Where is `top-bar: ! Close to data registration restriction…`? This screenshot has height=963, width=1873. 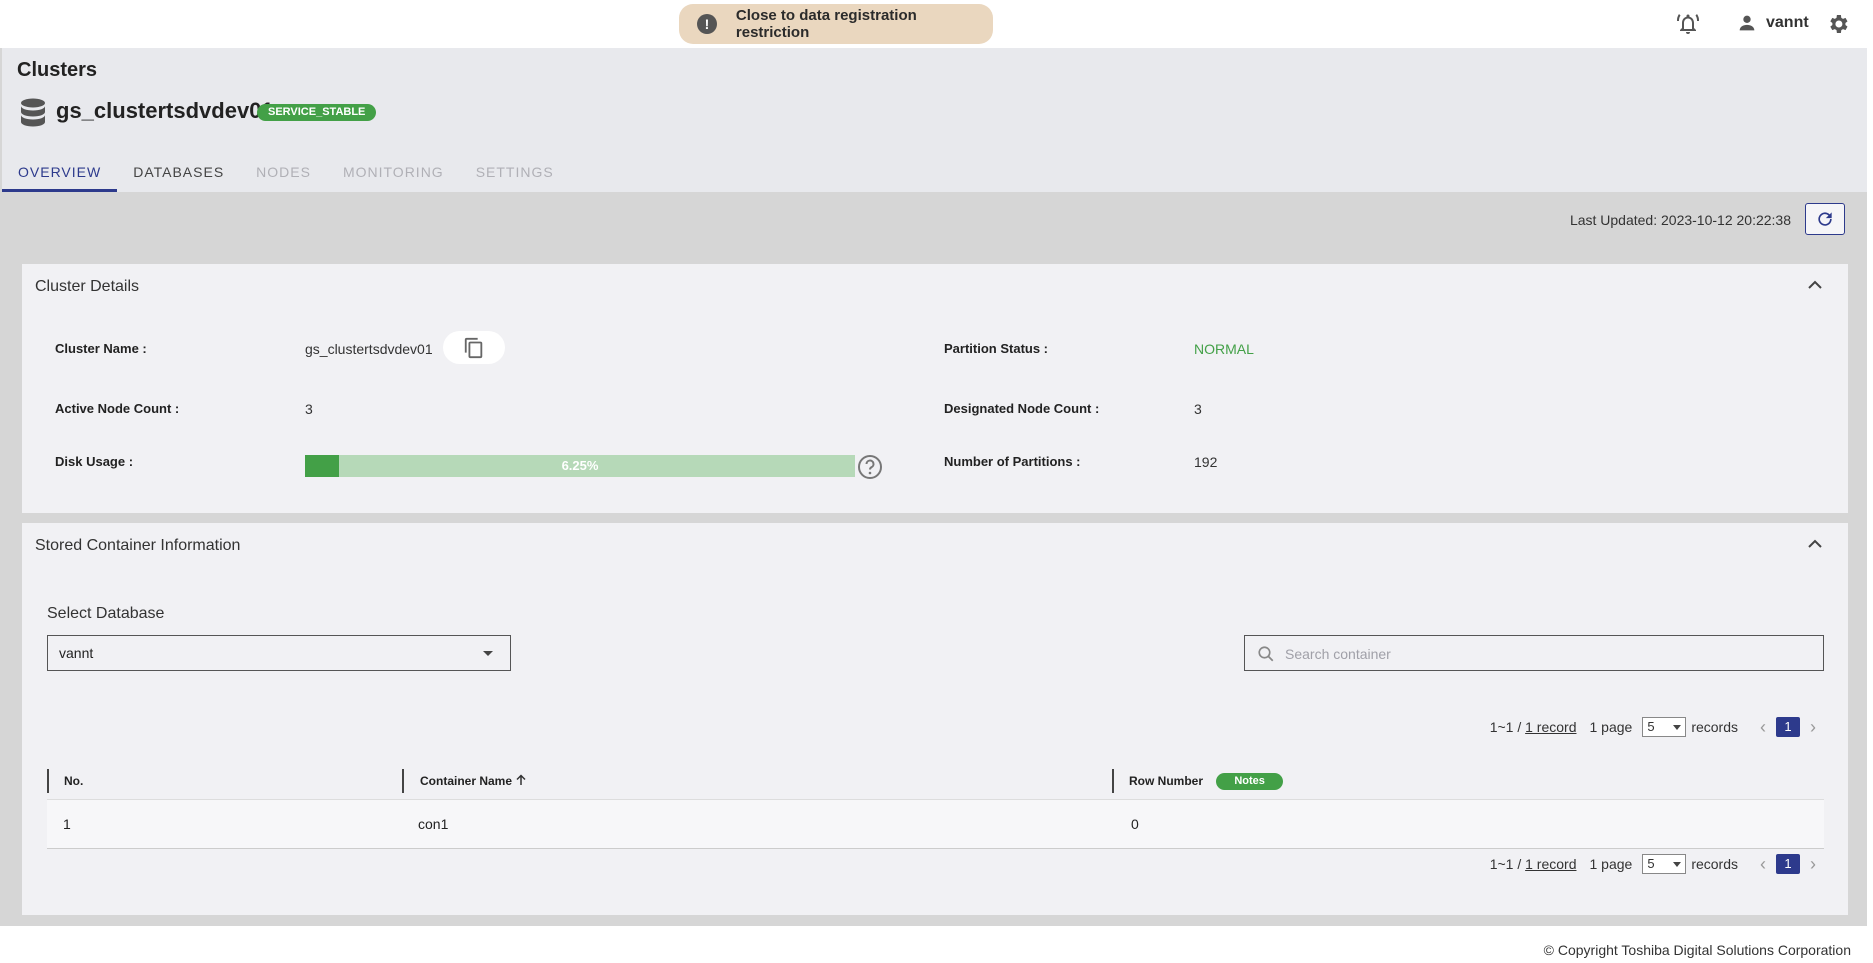 top-bar: ! Close to data registration restriction… is located at coordinates (936, 24).